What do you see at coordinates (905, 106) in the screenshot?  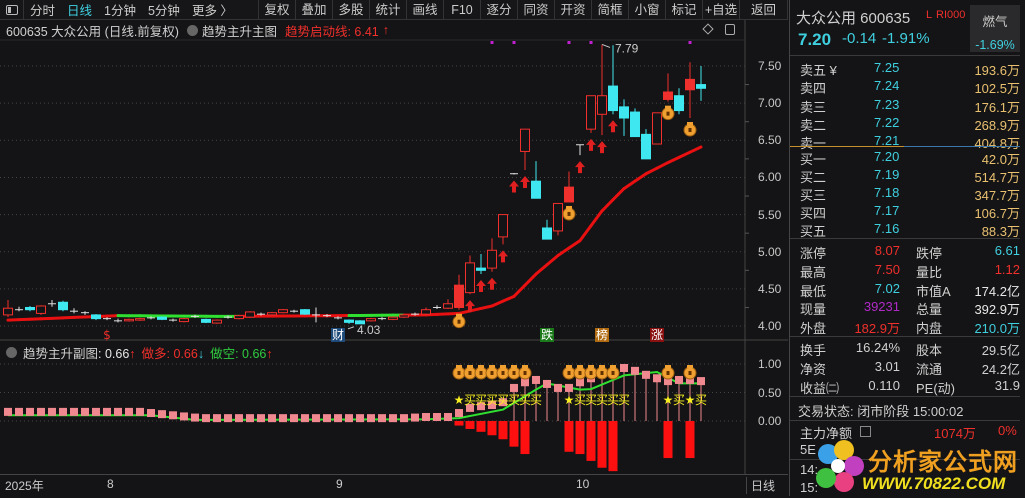 I see `ask-row: 卖三7.23176.1万` at bounding box center [905, 106].